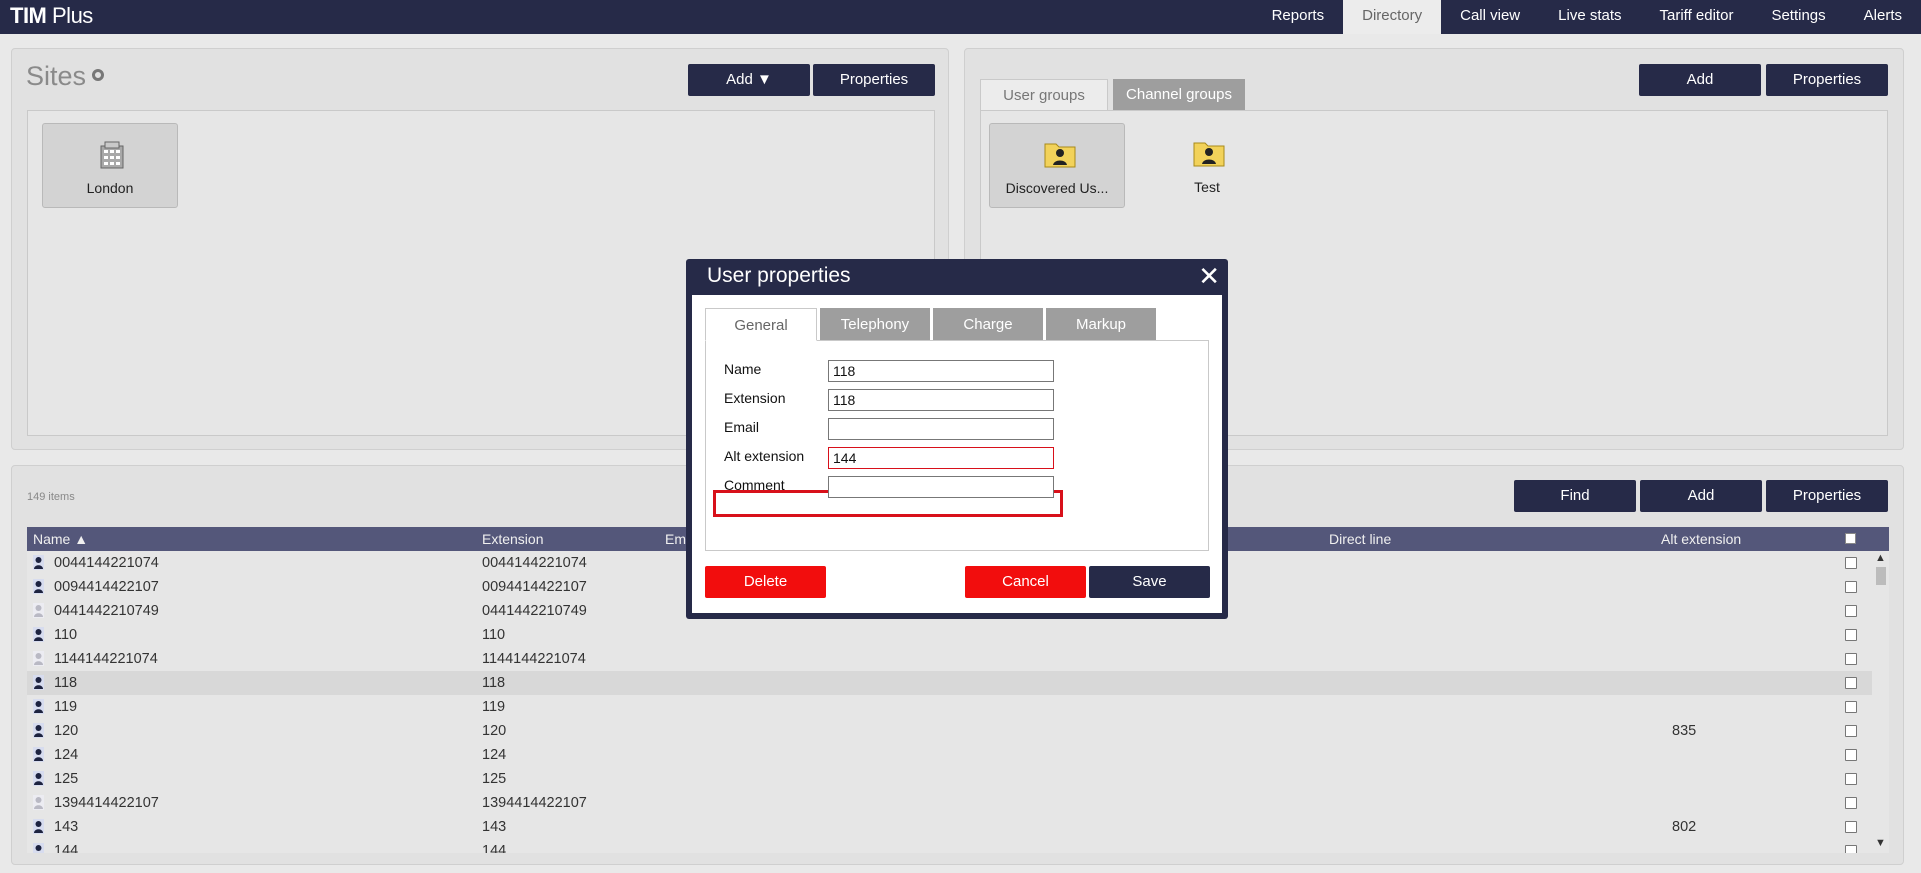  What do you see at coordinates (765, 582) in the screenshot?
I see `delete-button: Delete` at bounding box center [765, 582].